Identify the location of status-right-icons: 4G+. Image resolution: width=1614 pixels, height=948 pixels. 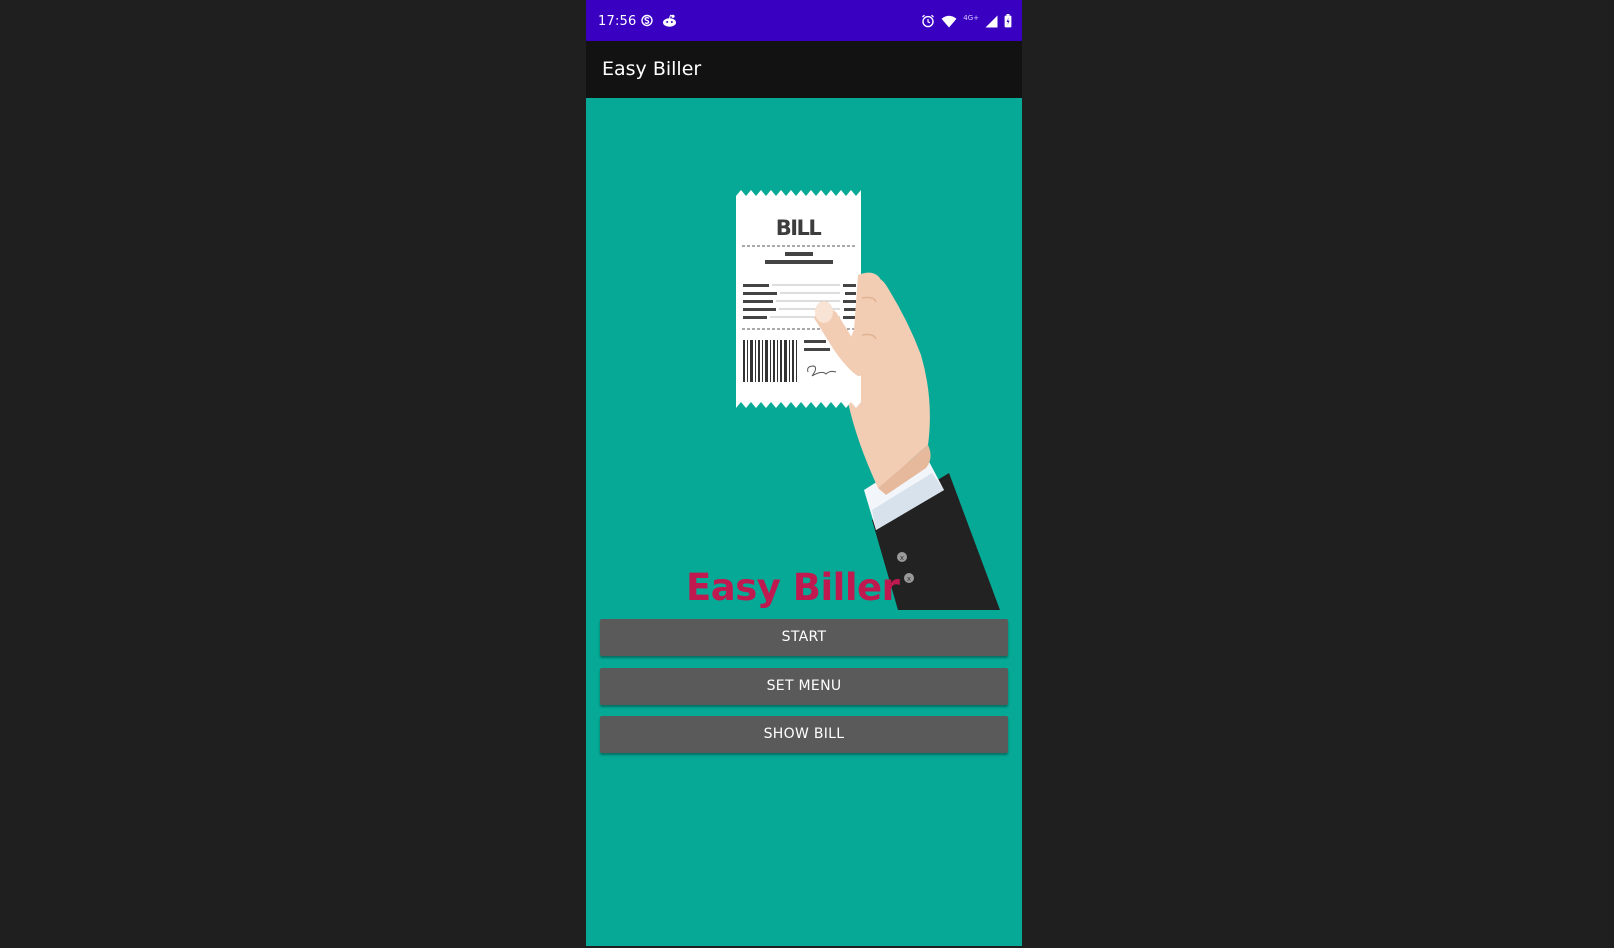
(966, 23).